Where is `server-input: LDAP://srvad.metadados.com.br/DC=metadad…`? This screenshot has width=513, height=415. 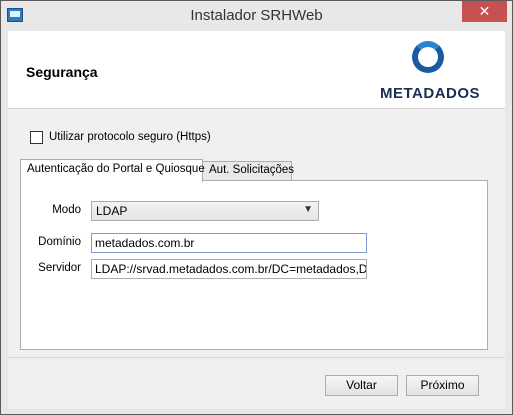
server-input: LDAP://srvad.metadados.com.br/DC=metadad… is located at coordinates (229, 269).